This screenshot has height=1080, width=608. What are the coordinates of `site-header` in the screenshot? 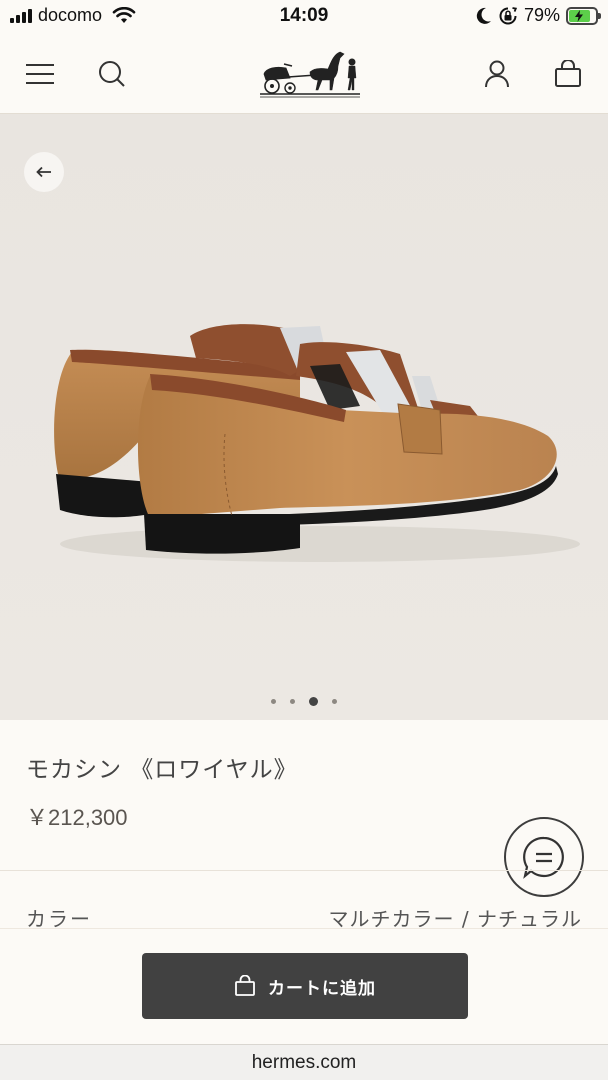 It's located at (304, 74).